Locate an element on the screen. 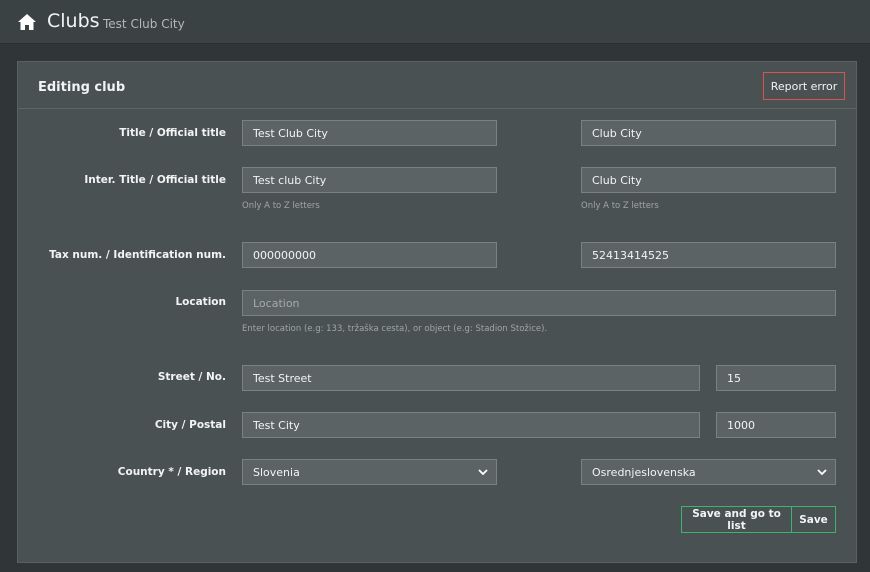 This screenshot has width=870, height=572. title-label: Title / Official title is located at coordinates (172, 133).